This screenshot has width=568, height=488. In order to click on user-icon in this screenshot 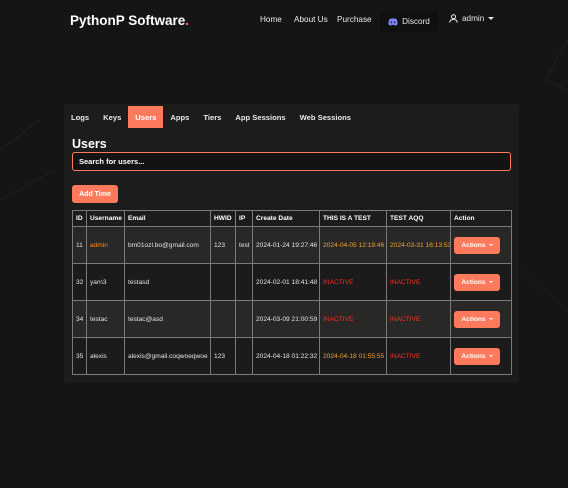, I will do `click(453, 18)`.